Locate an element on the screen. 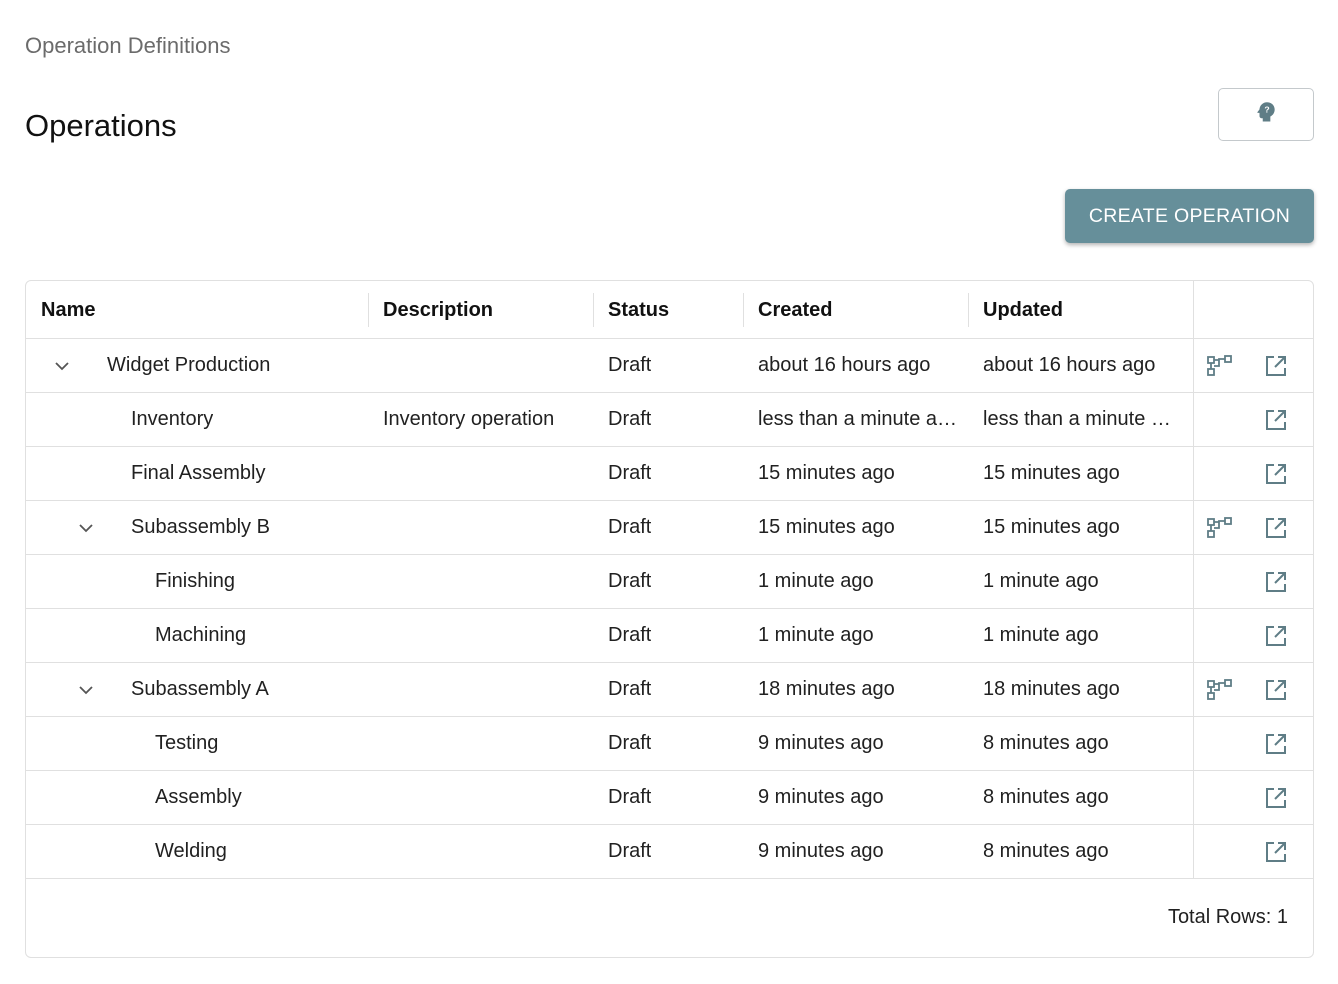 This screenshot has height=984, width=1338. row-name: Final Assembly is located at coordinates (198, 473).